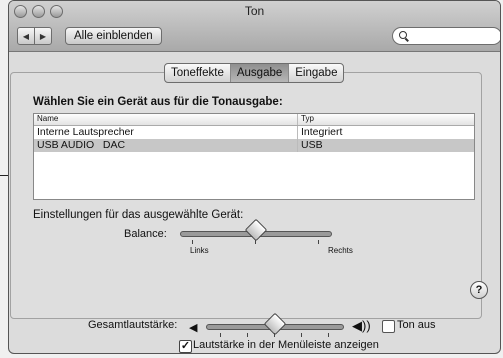  I want to click on column-header-type: Typ, so click(385, 119).